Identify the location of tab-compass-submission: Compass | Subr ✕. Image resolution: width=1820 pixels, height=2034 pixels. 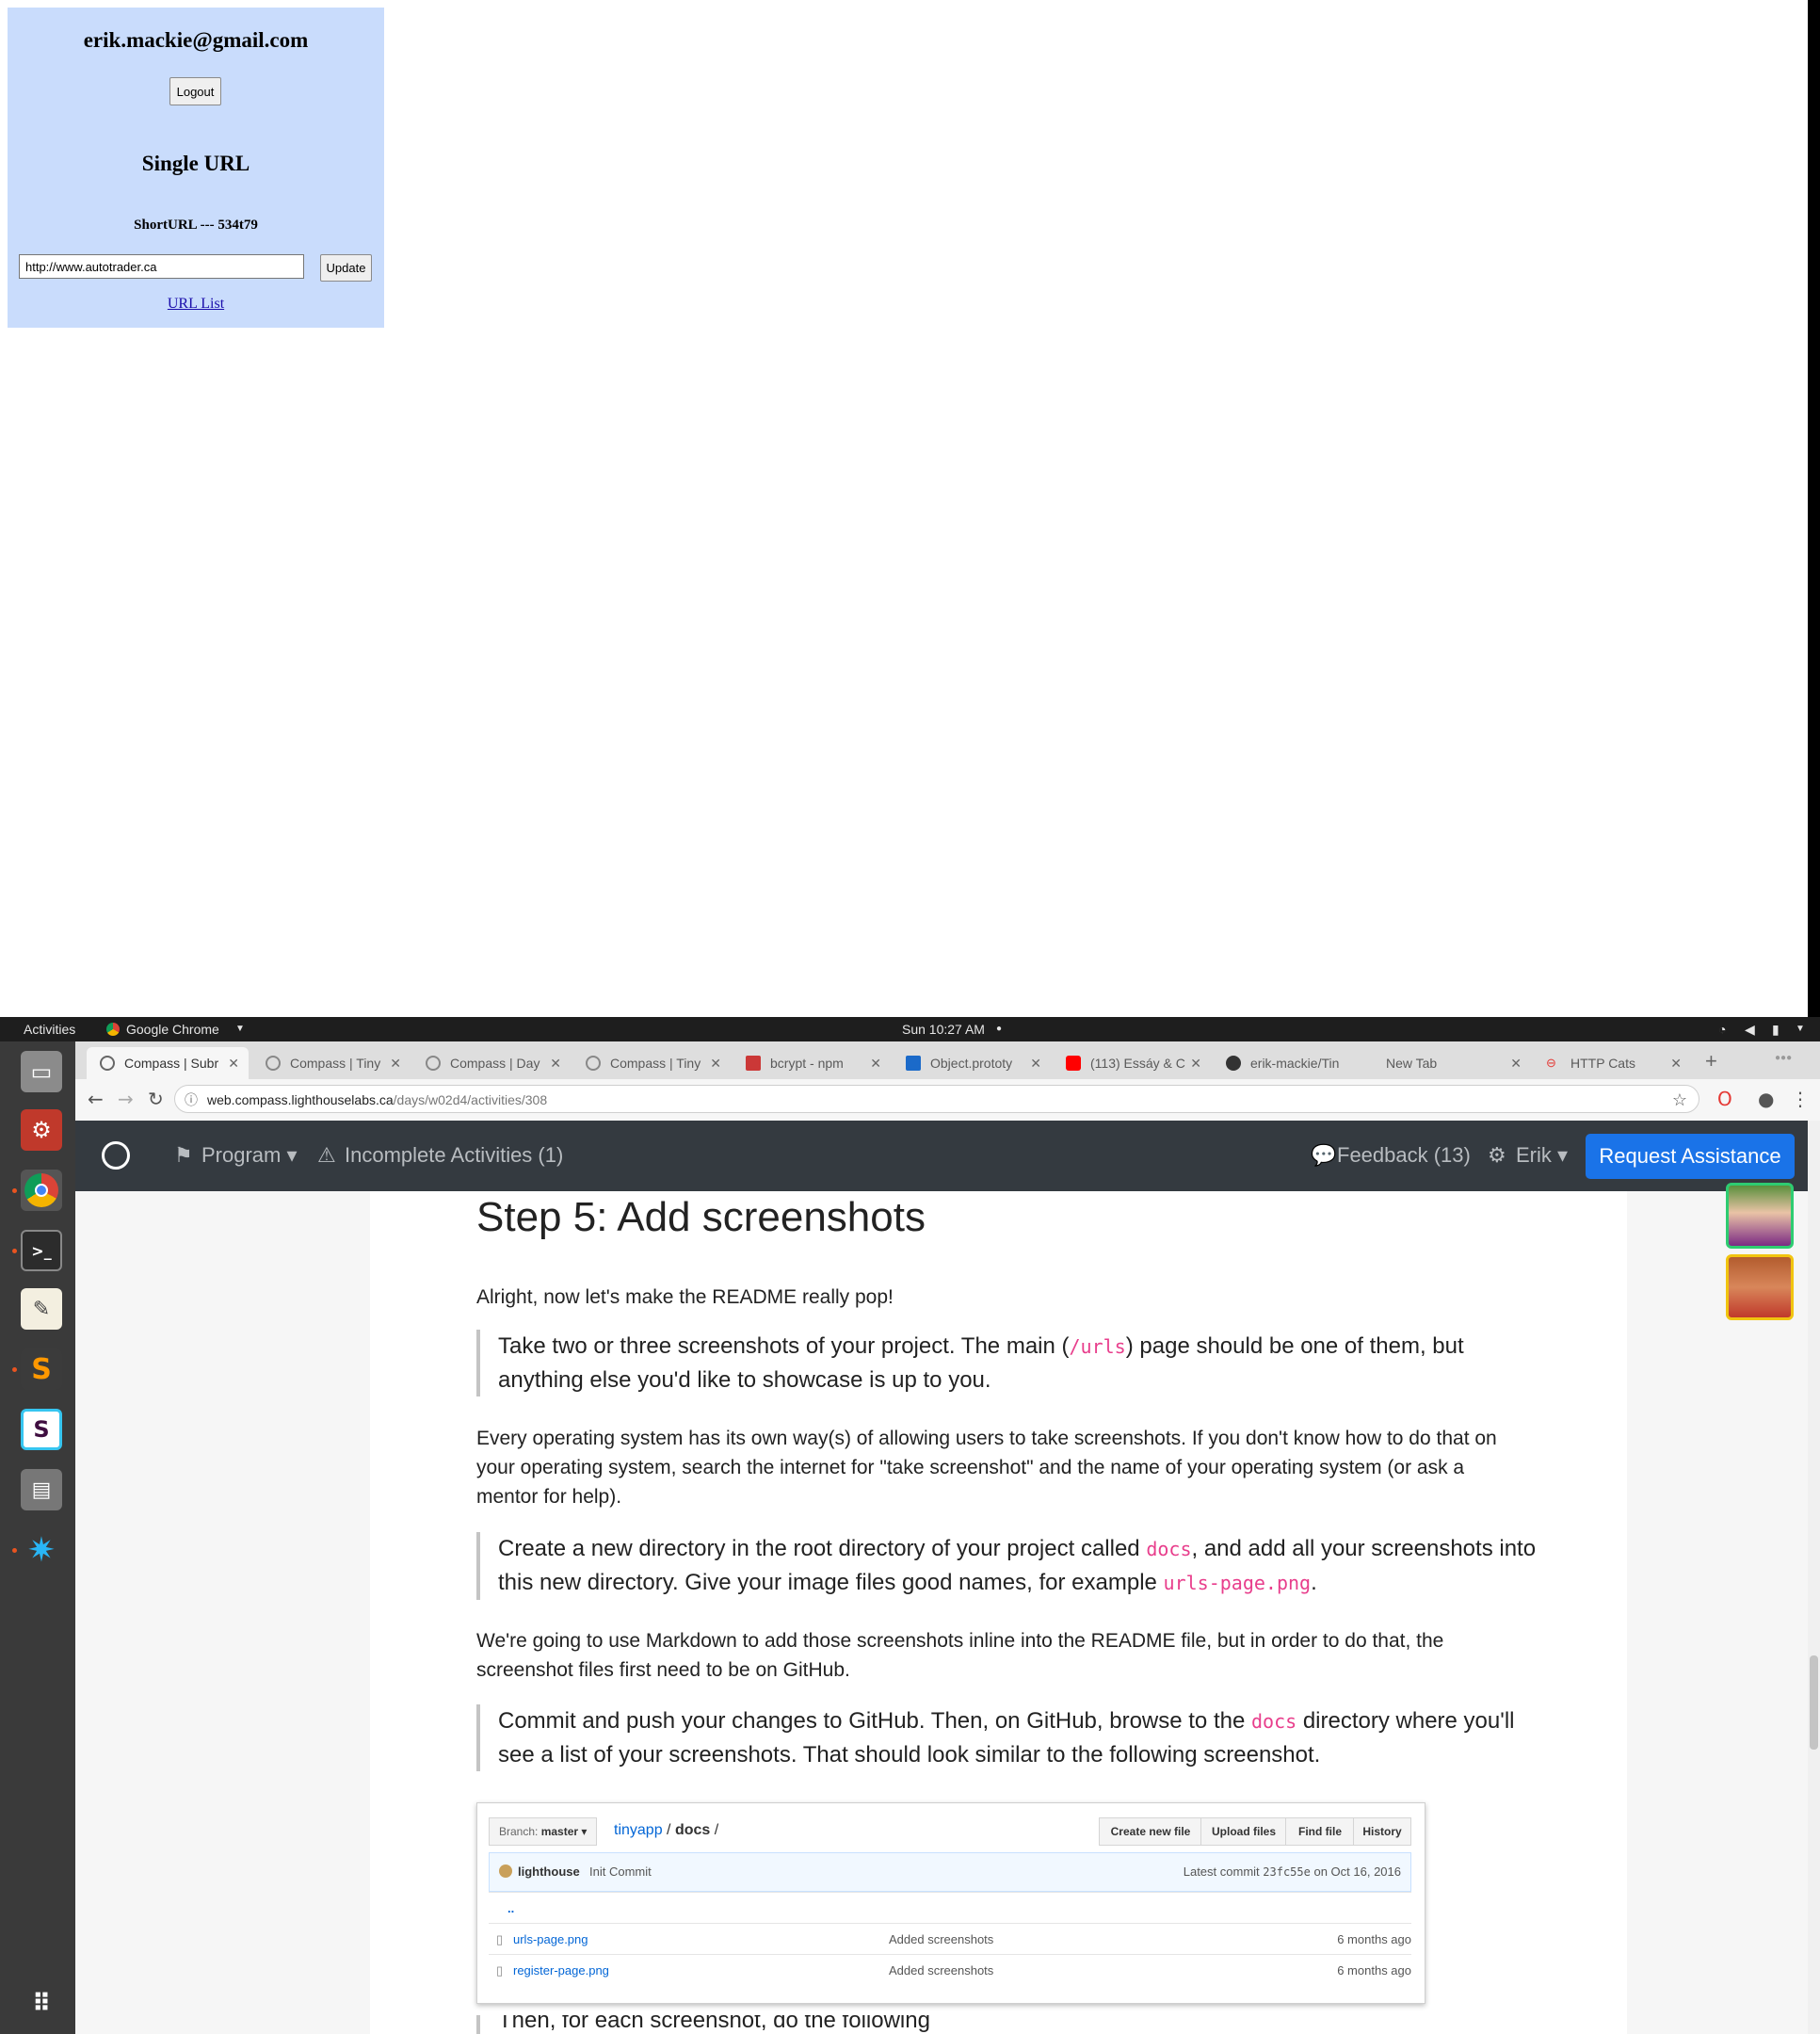
(168, 1063).